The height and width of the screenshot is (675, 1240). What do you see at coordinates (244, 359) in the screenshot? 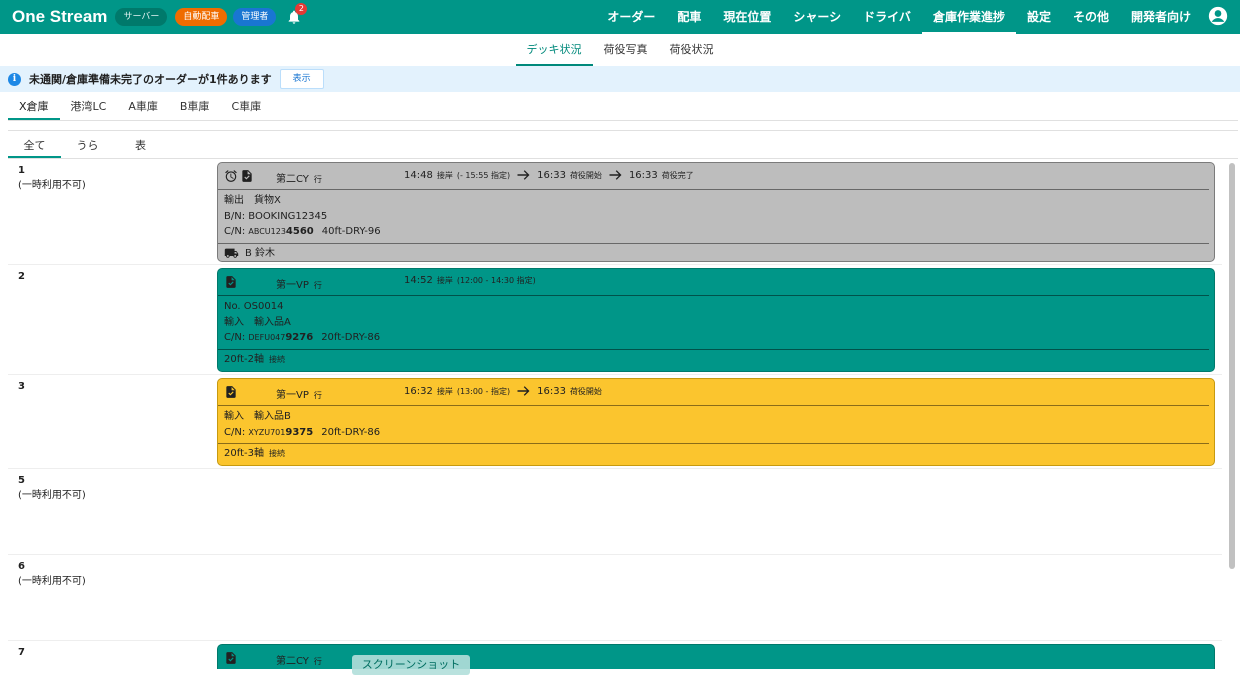
I see `footer-text: 20ft-2軸` at bounding box center [244, 359].